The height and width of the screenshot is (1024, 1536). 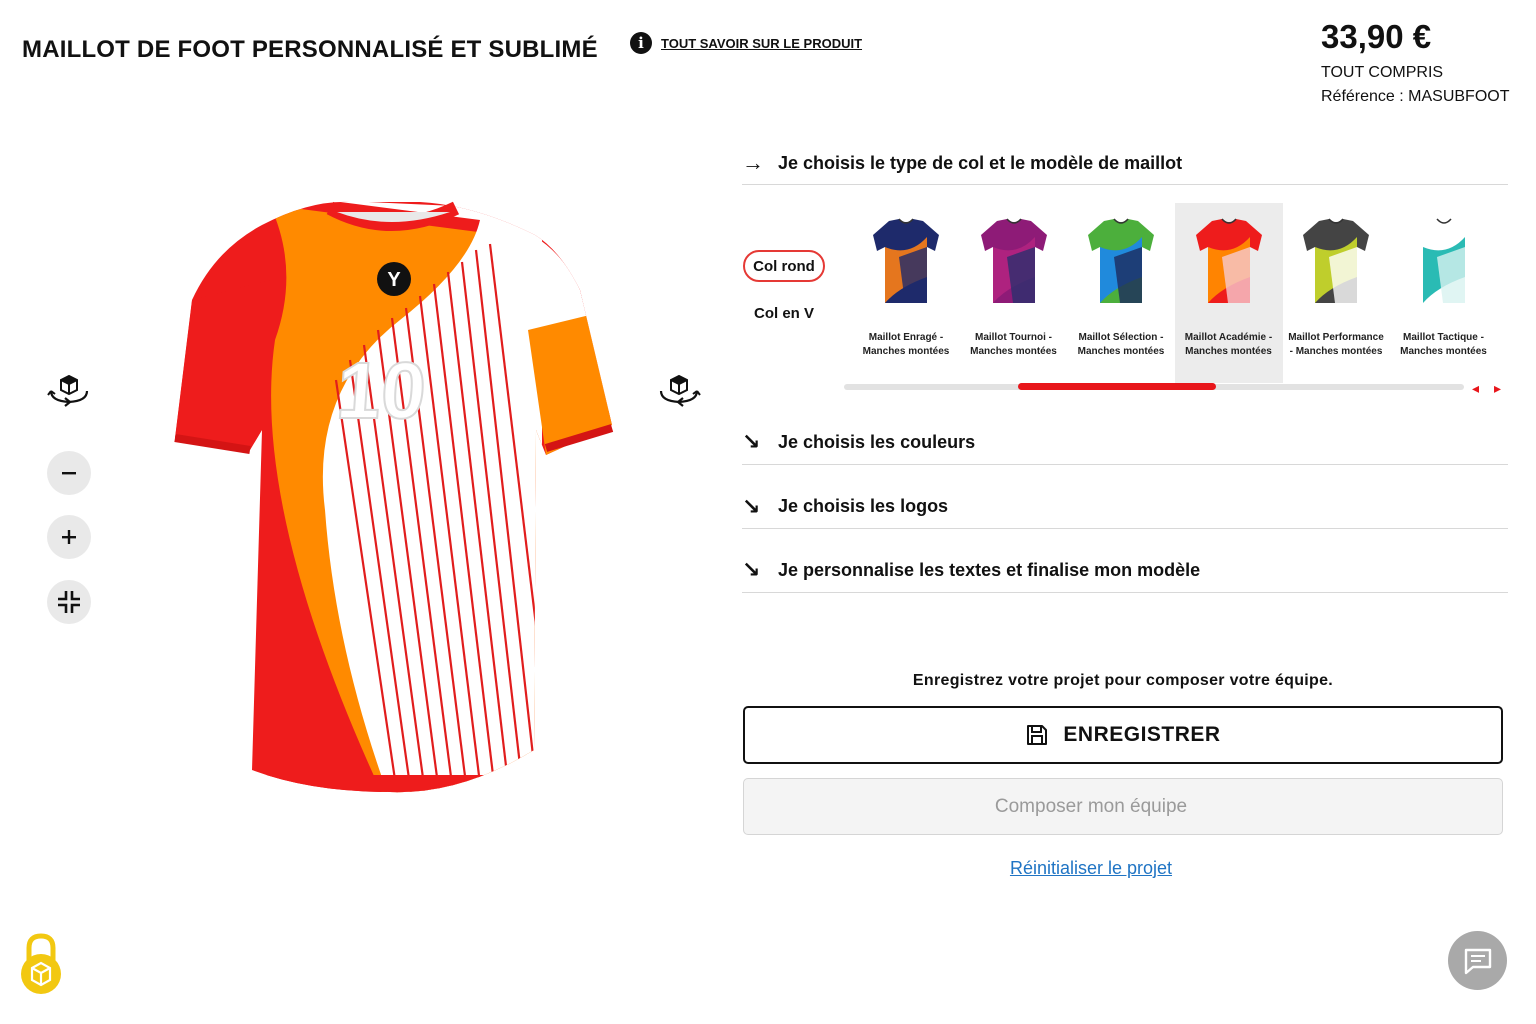 I want to click on compose-team-label: Composer mon équipe, so click(x=1091, y=806).